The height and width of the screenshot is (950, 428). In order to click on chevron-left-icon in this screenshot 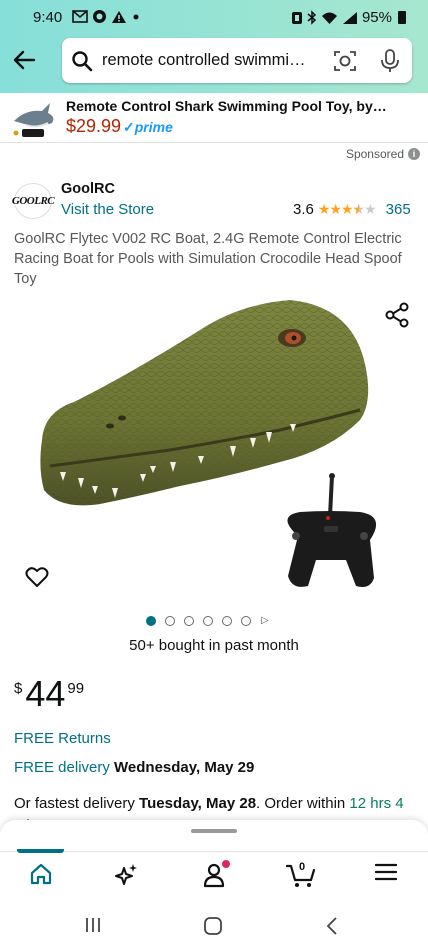, I will do `click(331, 926)`.